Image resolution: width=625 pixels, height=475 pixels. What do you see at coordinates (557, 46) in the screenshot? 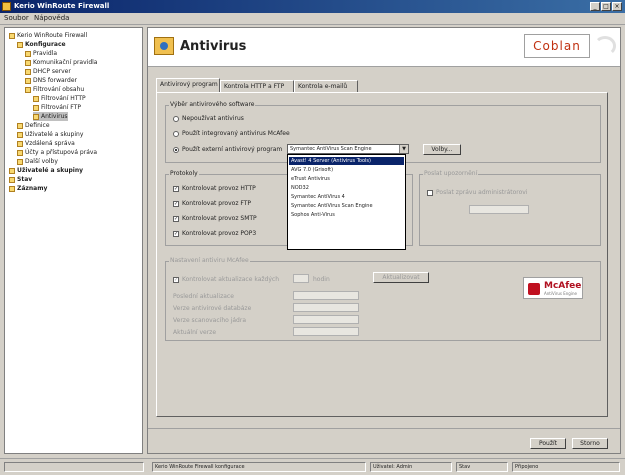
I see `brand-logo: Coblan` at bounding box center [557, 46].